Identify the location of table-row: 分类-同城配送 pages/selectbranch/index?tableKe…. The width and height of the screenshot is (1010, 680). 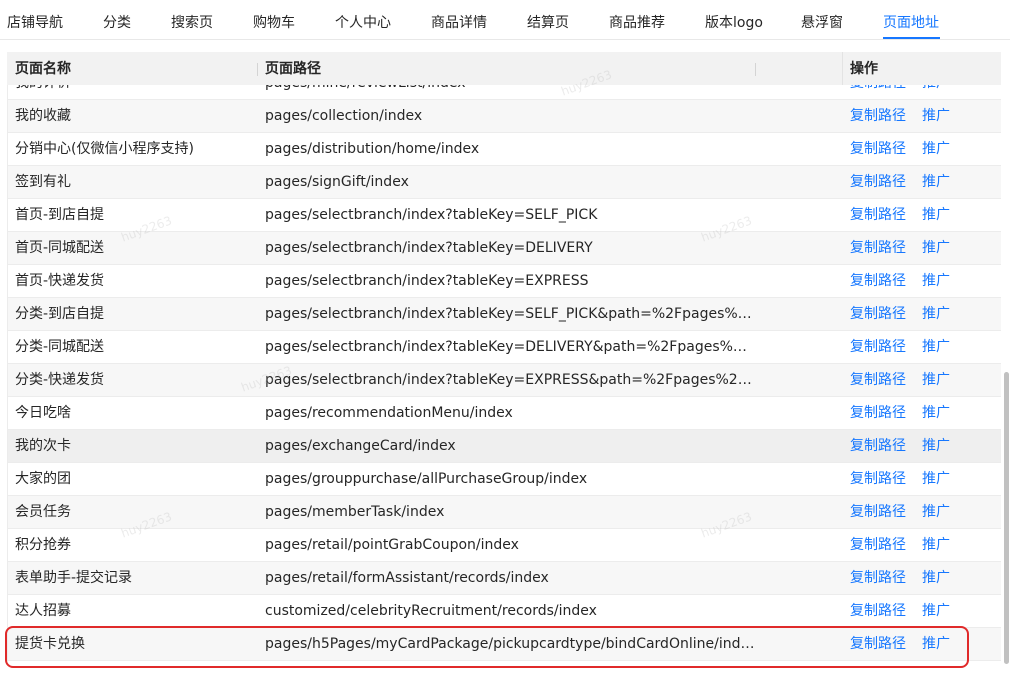
(504, 347).